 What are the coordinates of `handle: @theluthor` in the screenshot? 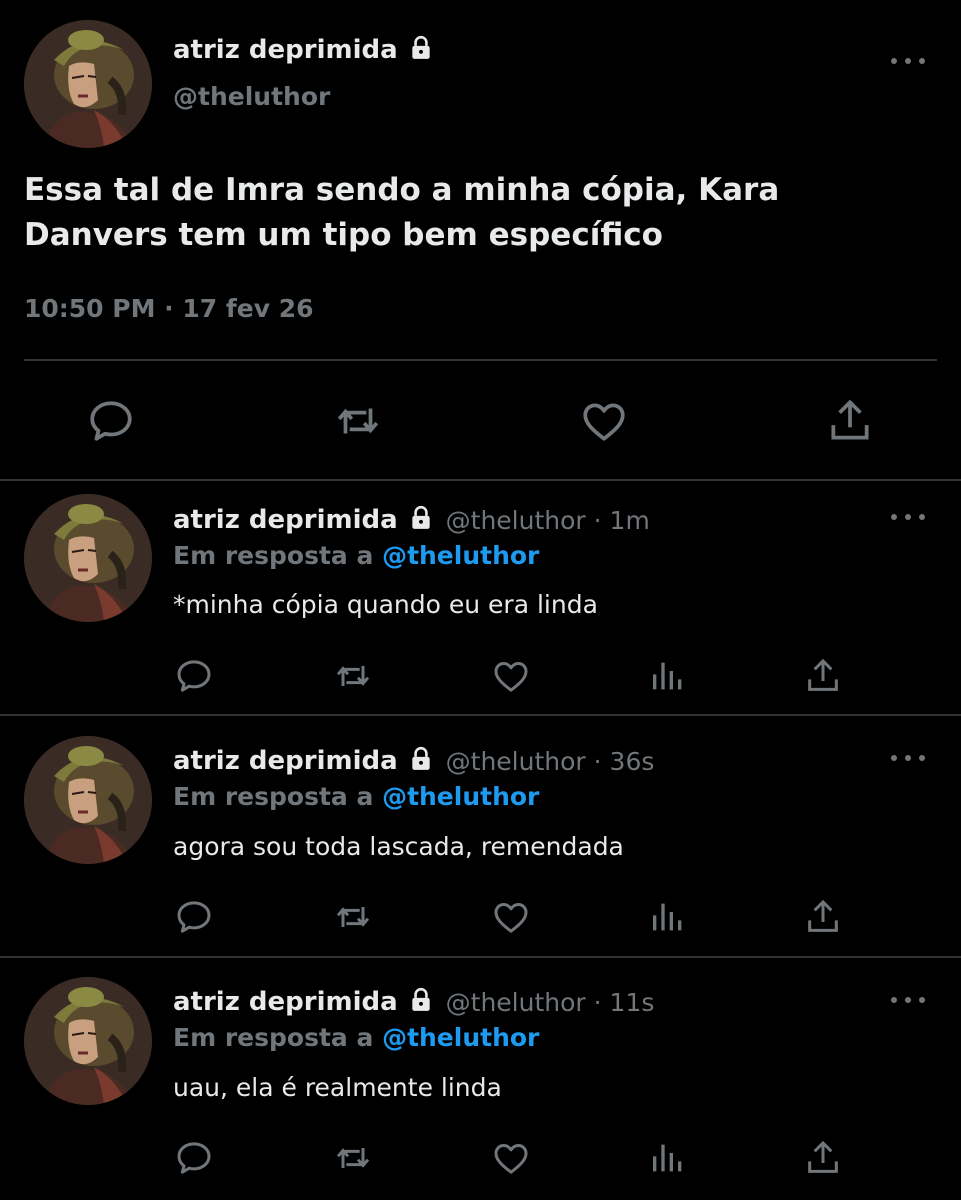 It's located at (251, 96).